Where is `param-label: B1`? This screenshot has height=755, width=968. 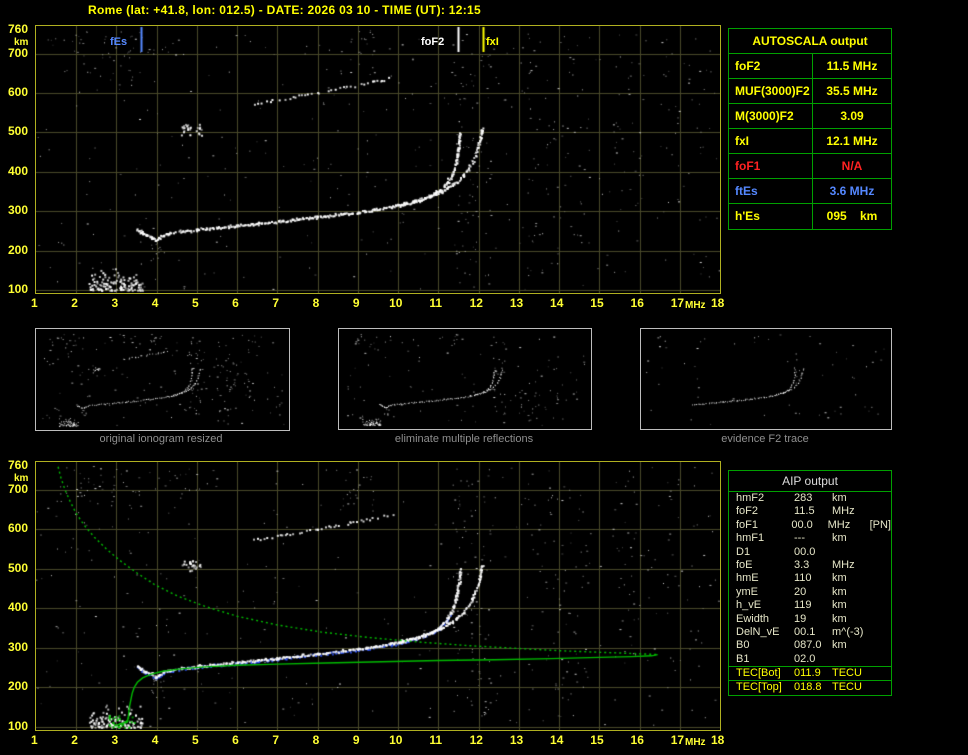
param-label: B1 is located at coordinates (743, 658).